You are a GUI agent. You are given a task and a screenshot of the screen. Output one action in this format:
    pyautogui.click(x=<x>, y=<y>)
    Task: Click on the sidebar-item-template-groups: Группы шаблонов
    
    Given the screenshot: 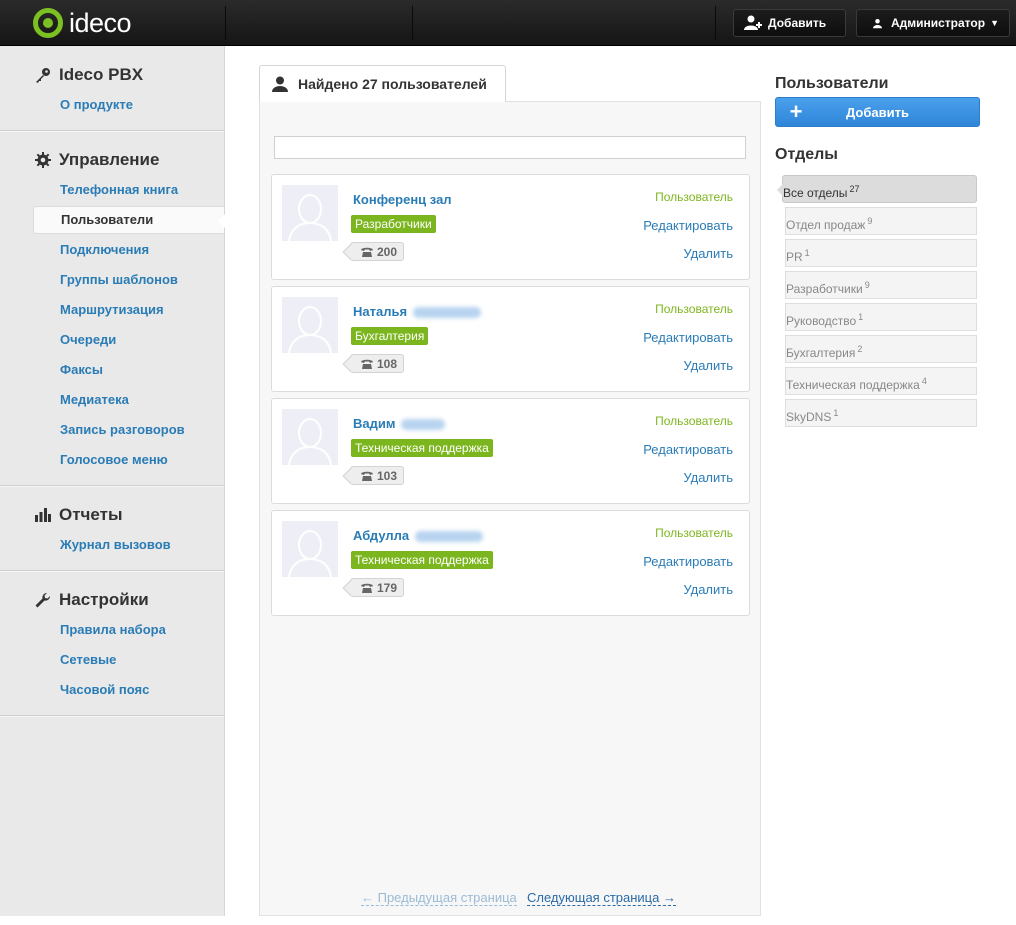 What is the action you would take?
    pyautogui.click(x=112, y=280)
    